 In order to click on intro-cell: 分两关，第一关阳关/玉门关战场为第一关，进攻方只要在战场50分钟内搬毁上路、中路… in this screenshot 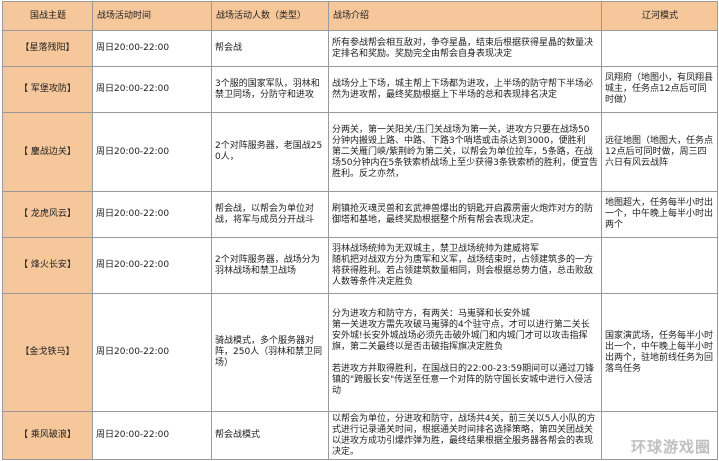, I will do `click(465, 152)`.